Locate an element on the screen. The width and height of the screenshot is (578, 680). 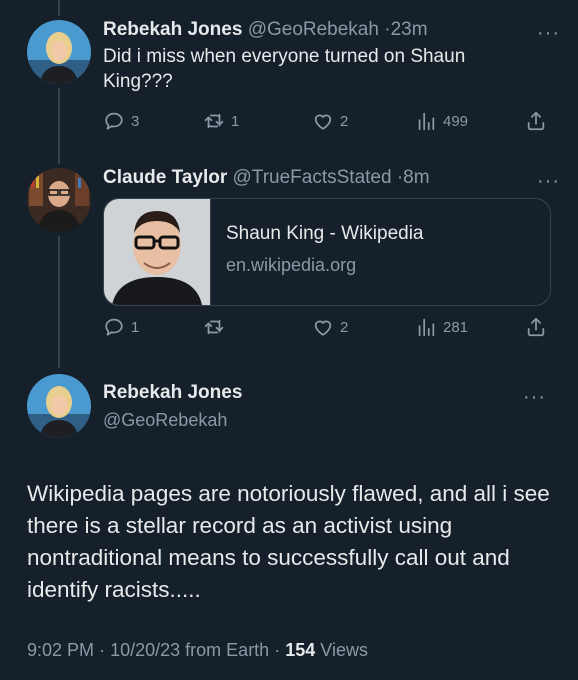
link-card-image is located at coordinates (157, 252).